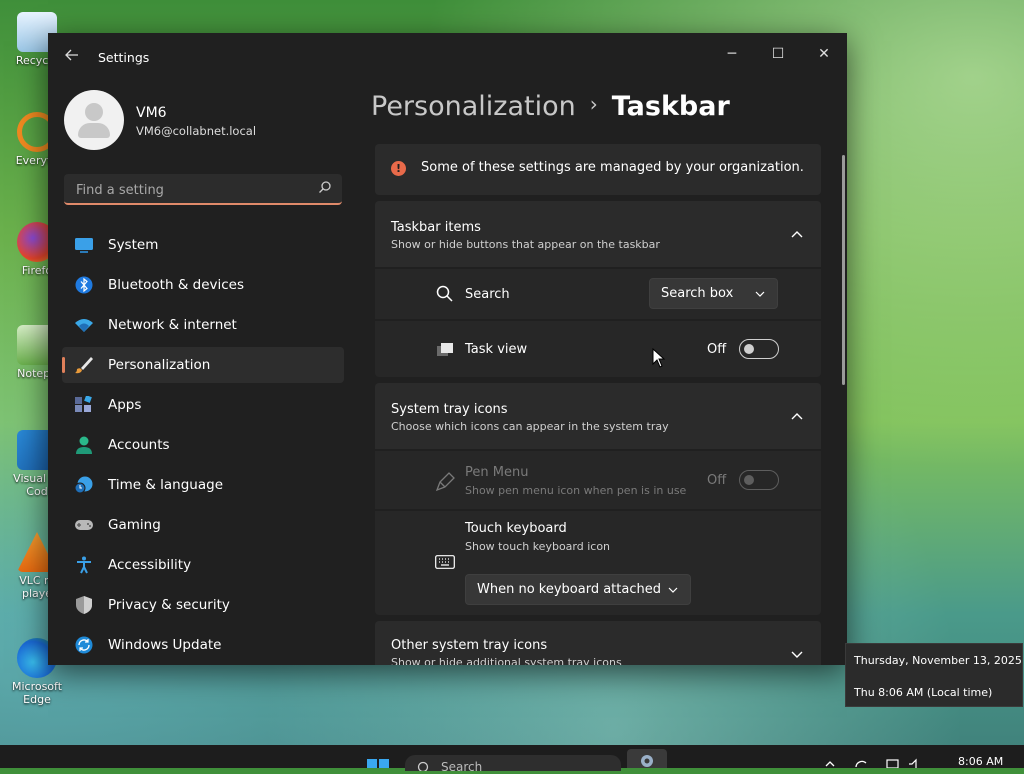 The height and width of the screenshot is (774, 1024). What do you see at coordinates (83, 404) in the screenshot?
I see `apps-icon` at bounding box center [83, 404].